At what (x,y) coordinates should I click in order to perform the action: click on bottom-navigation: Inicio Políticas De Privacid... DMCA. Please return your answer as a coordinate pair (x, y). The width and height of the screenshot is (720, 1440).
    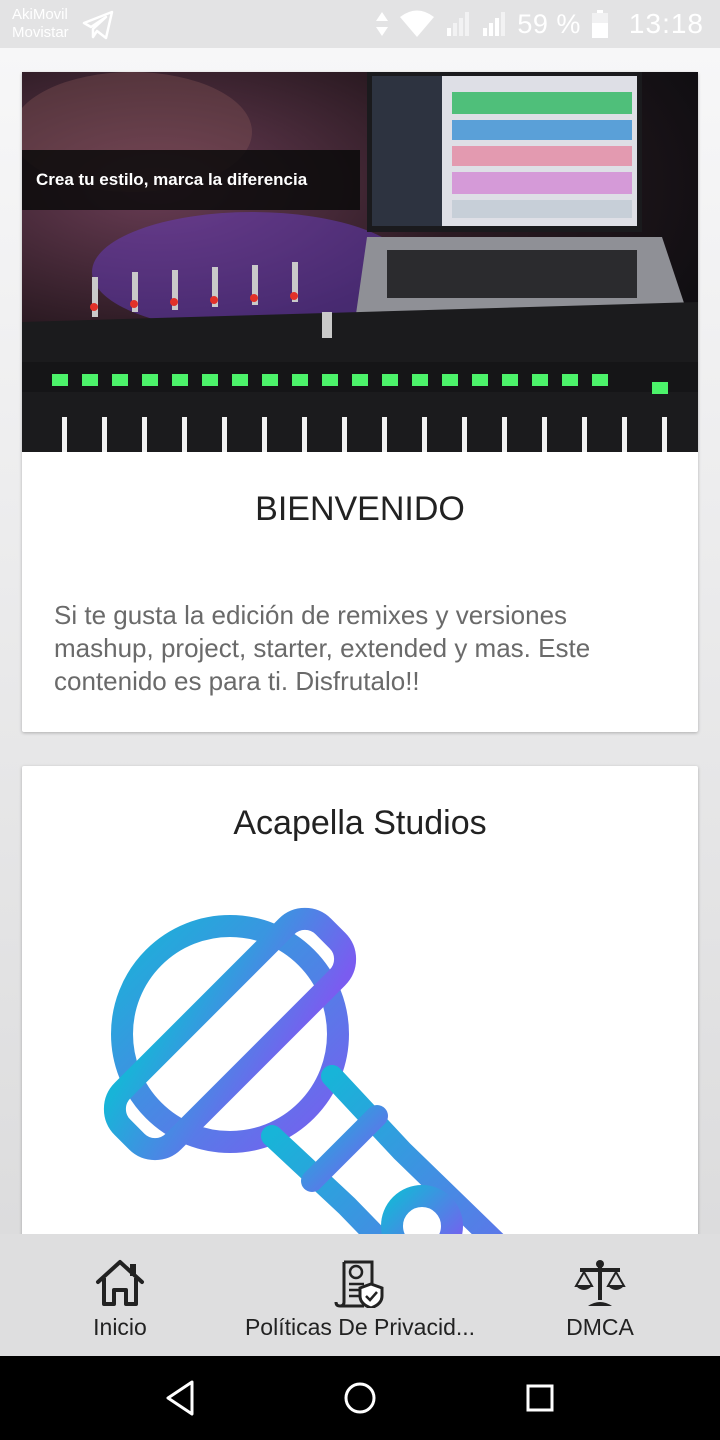
    Looking at the image, I should click on (360, 1295).